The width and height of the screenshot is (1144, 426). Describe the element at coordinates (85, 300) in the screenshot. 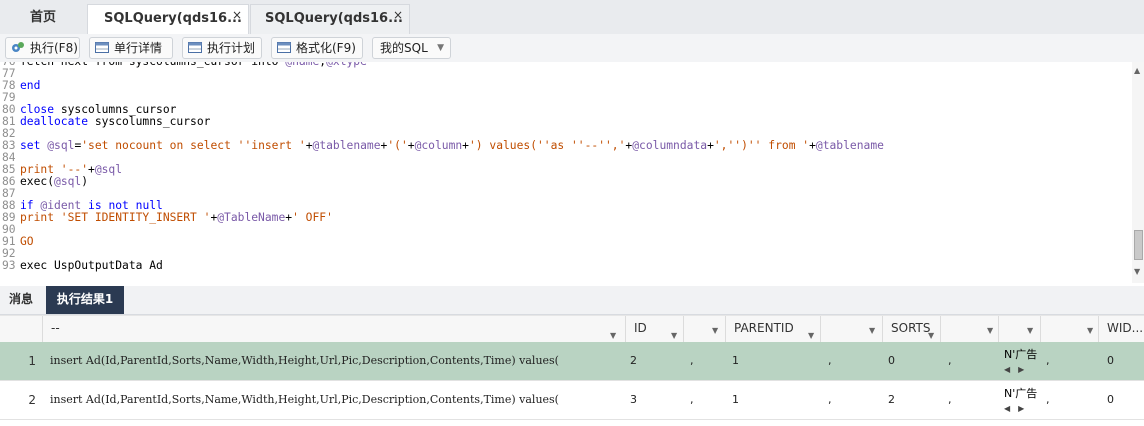

I see `tab-result-1: 执行结果1` at that location.